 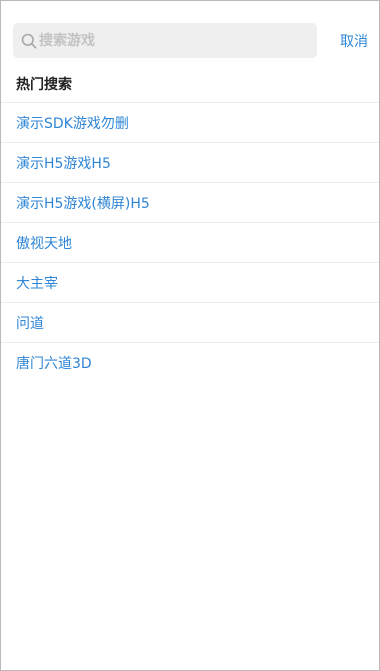 I want to click on hot-search-title: 热门搜索, so click(x=44, y=85).